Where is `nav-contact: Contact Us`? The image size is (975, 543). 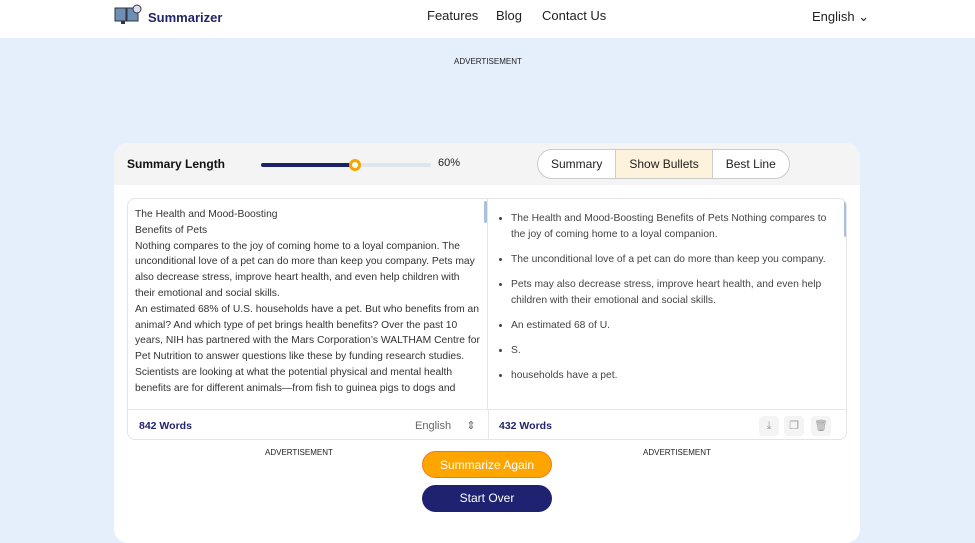
nav-contact: Contact Us is located at coordinates (574, 15).